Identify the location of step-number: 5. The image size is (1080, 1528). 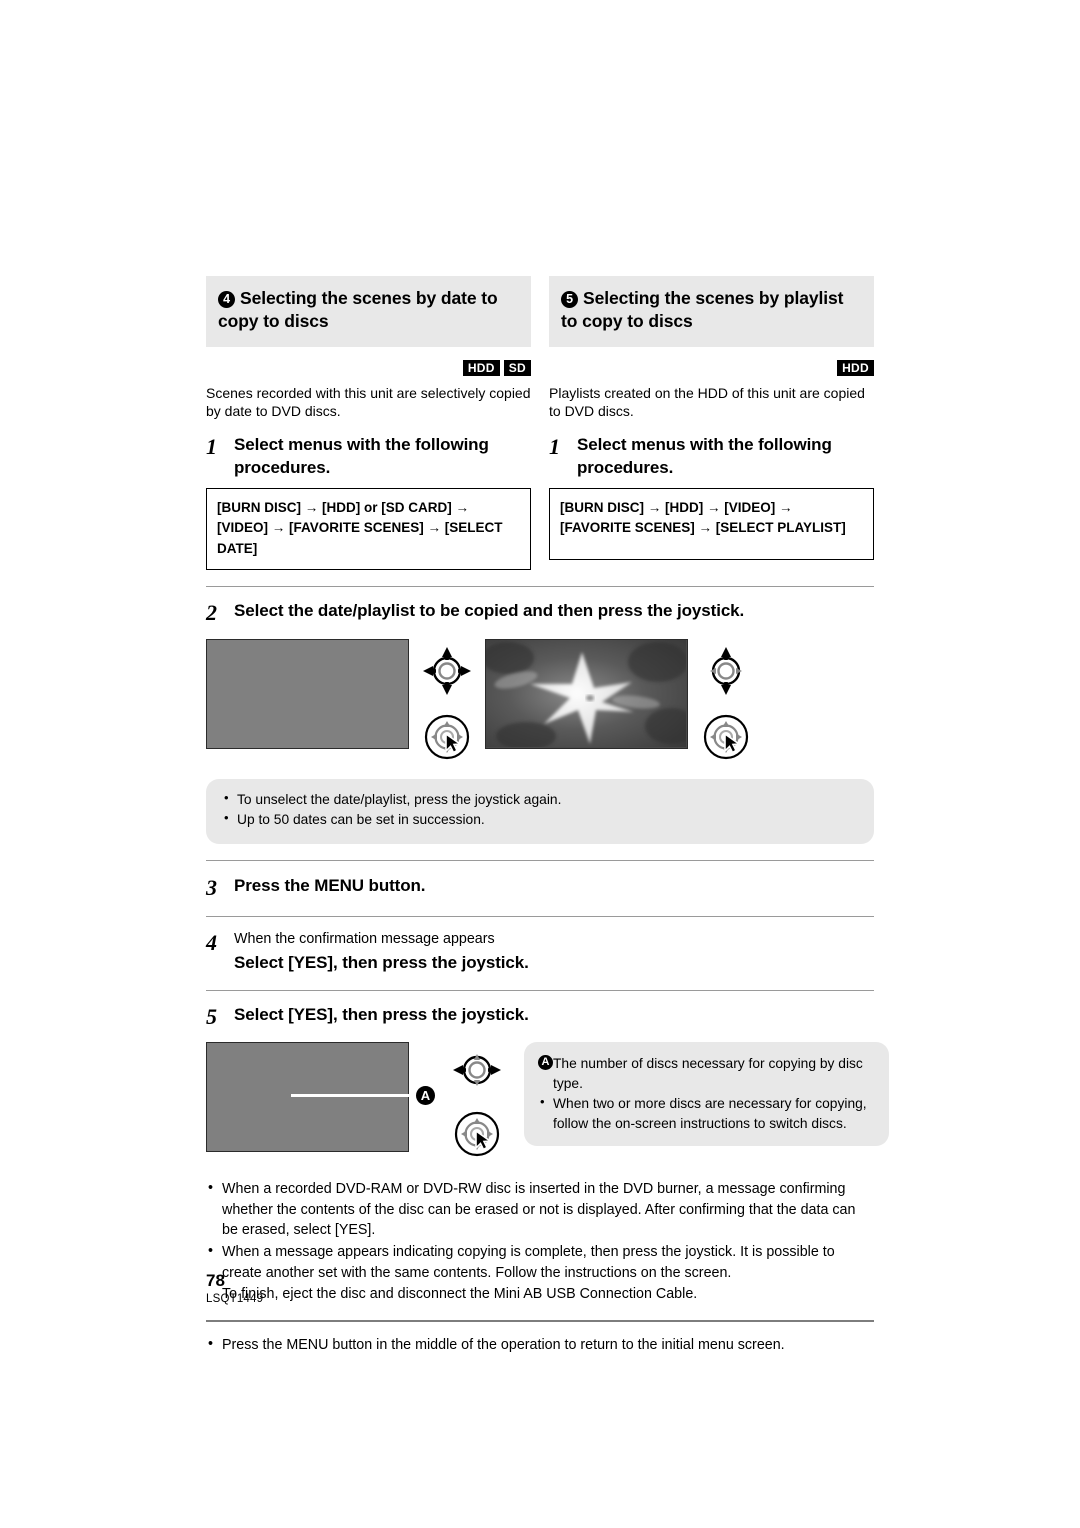
(211, 1016).